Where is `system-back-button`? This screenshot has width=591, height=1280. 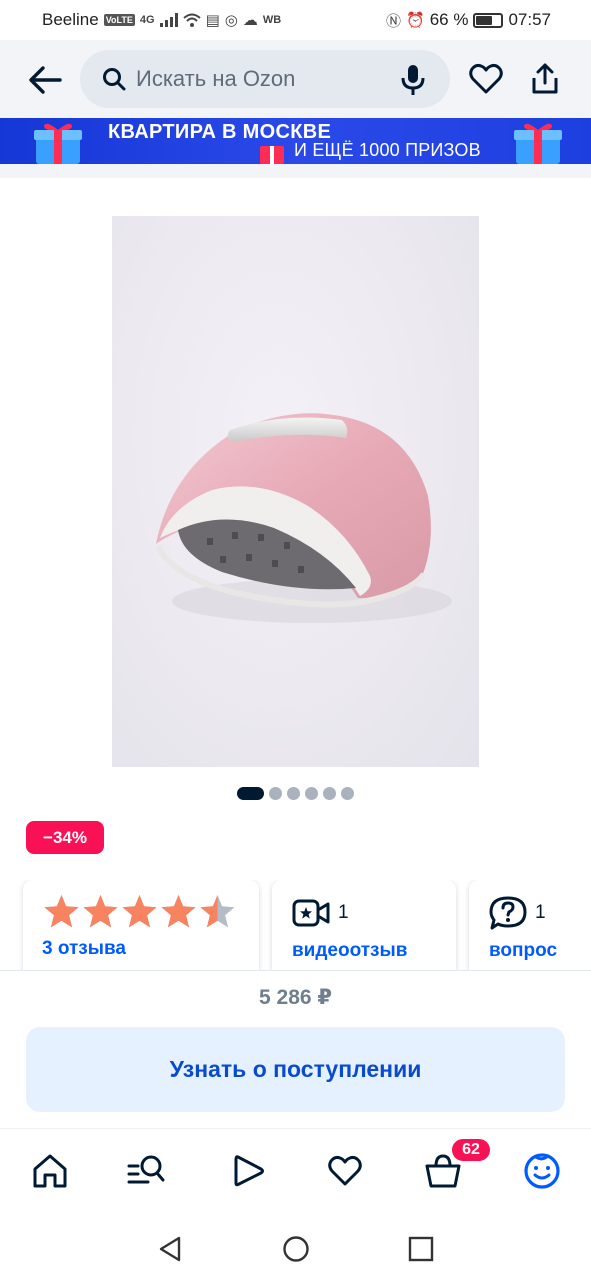
system-back-button is located at coordinates (170, 1249).